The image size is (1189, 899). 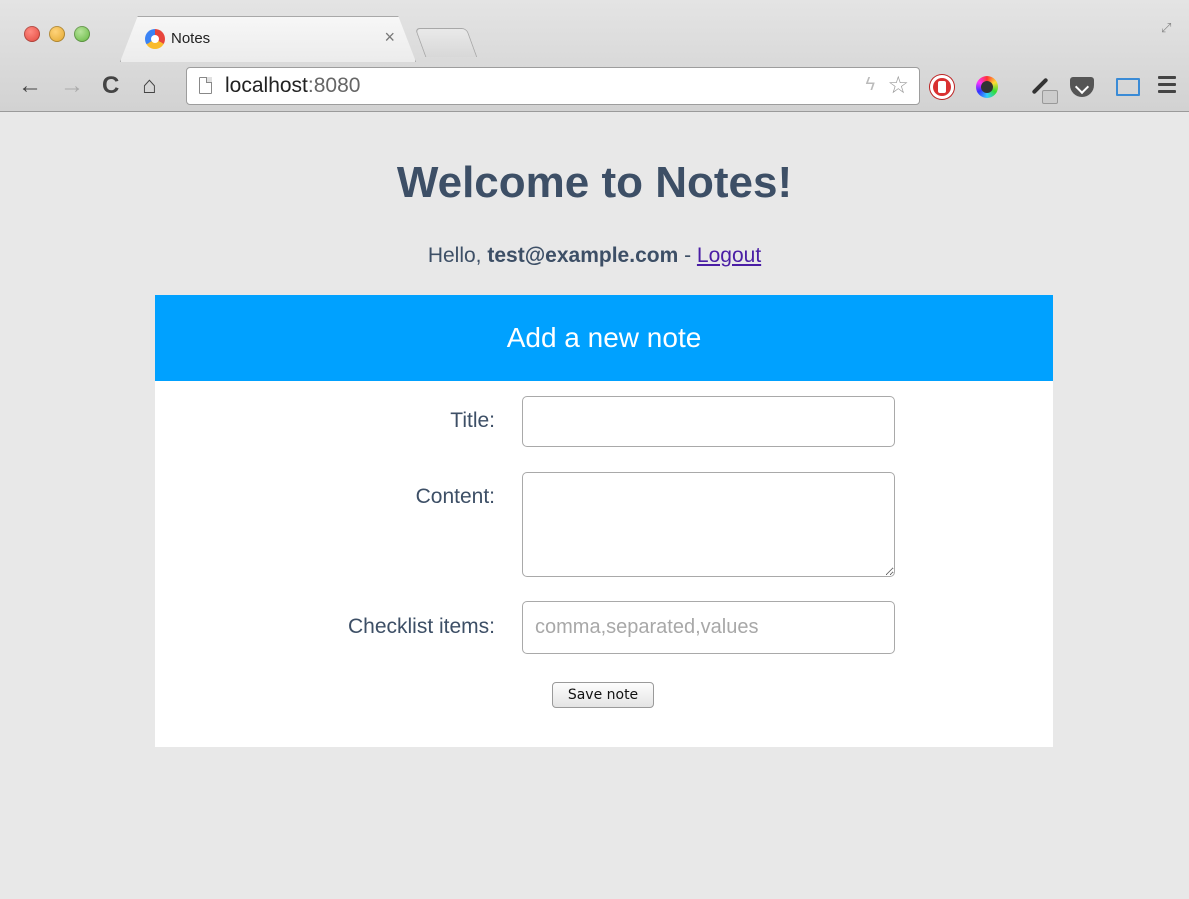 What do you see at coordinates (583, 255) in the screenshot?
I see `user-email: test@example.com` at bounding box center [583, 255].